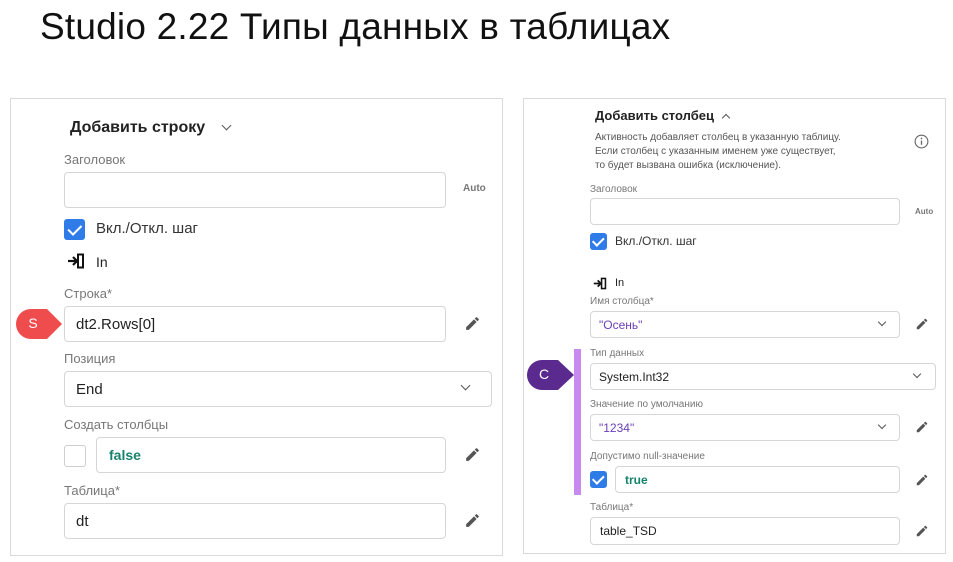  Describe the element at coordinates (634, 376) in the screenshot. I see `data-type-value: System.Int32` at that location.